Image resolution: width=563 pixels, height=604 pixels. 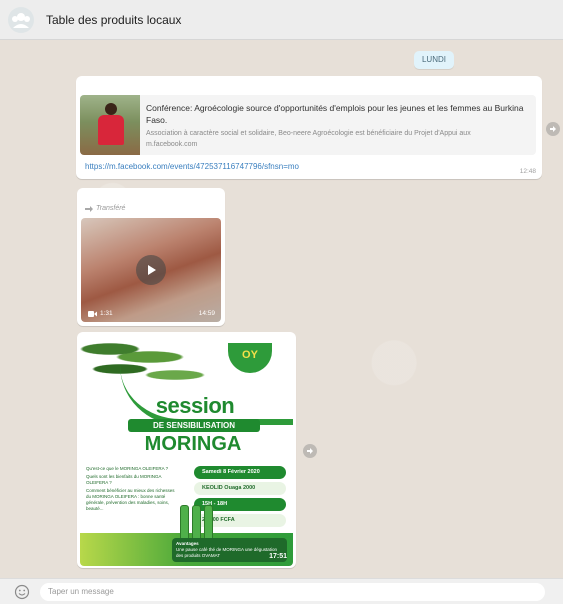 I want to click on video-camera-icon, so click(x=92, y=313).